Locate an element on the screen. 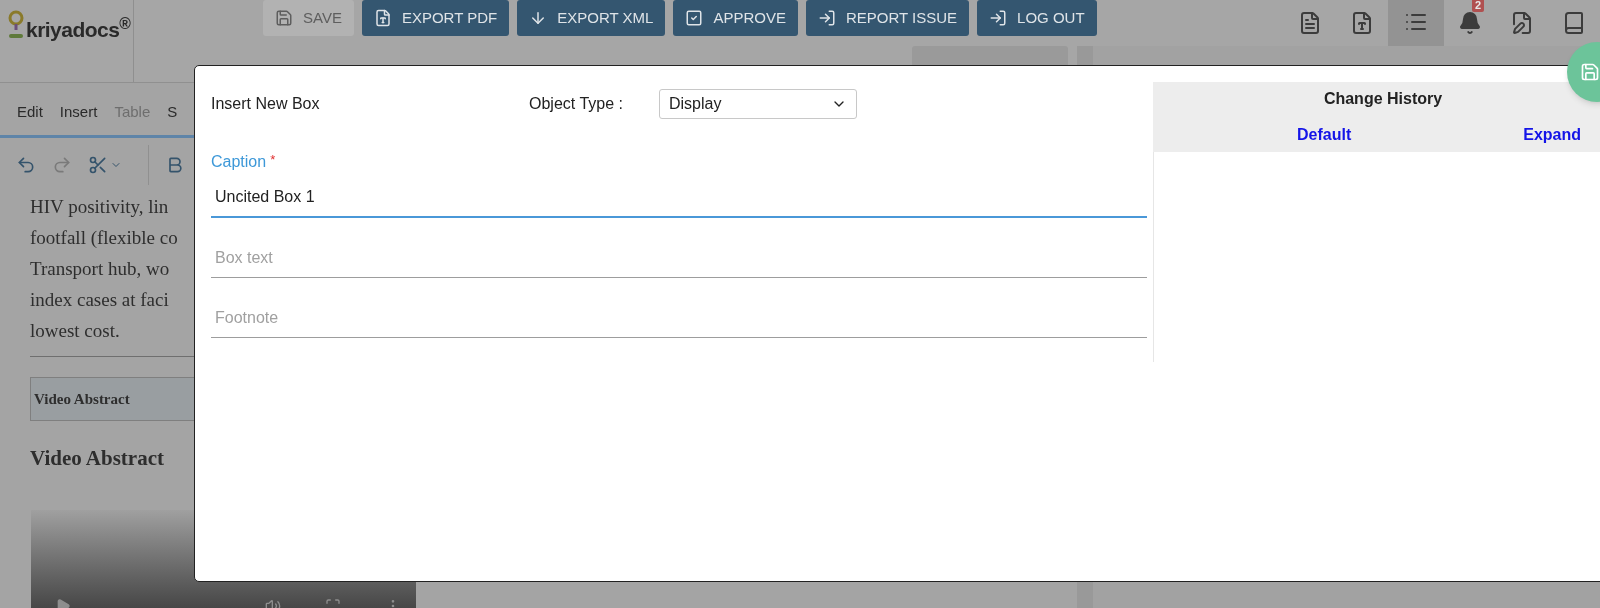  paragraph-line: Transport hub, wo is located at coordinates (100, 269).